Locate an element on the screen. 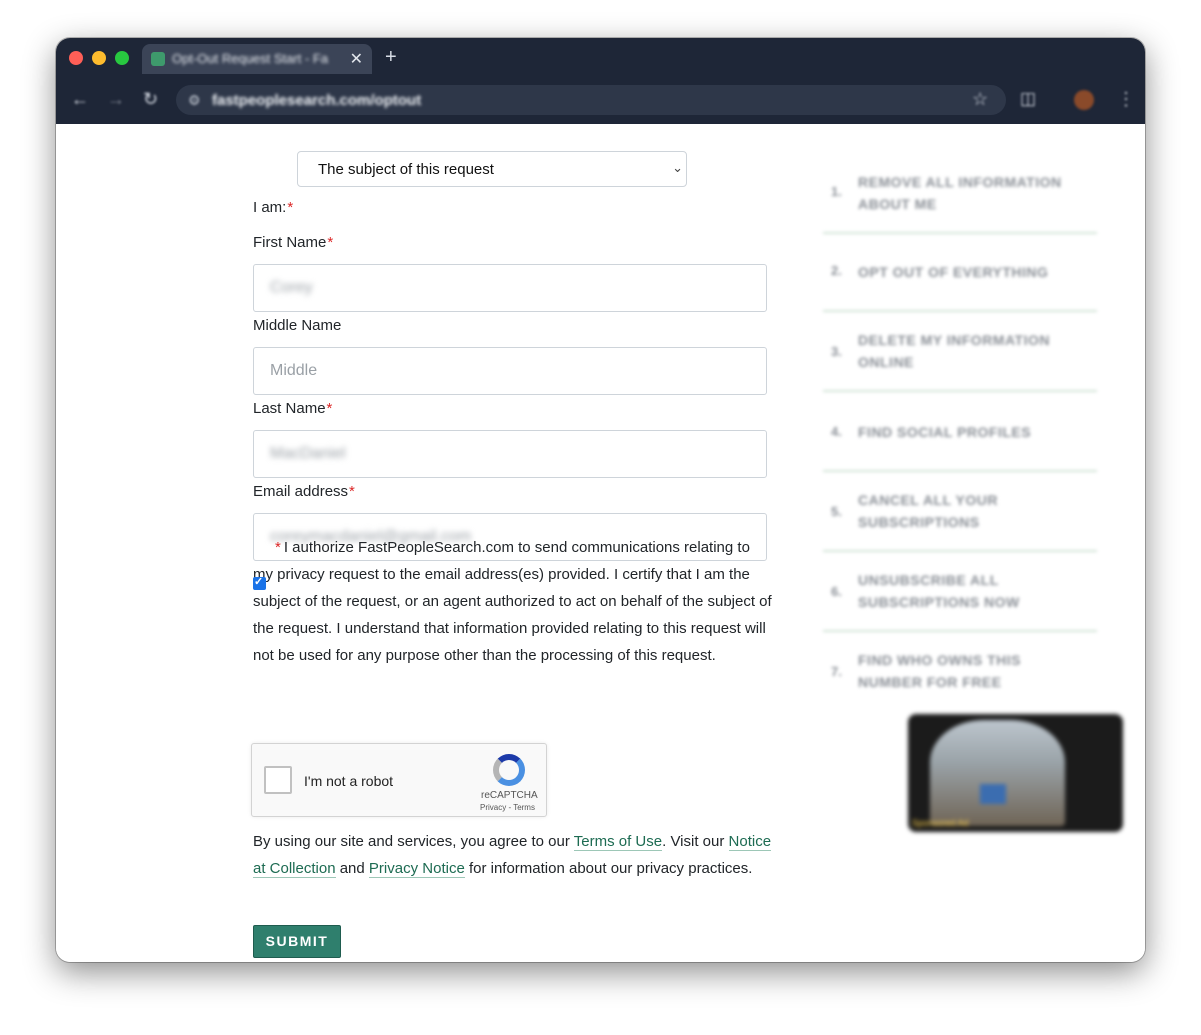  recaptcha-brand: reCAPTCHA is located at coordinates (509, 795).